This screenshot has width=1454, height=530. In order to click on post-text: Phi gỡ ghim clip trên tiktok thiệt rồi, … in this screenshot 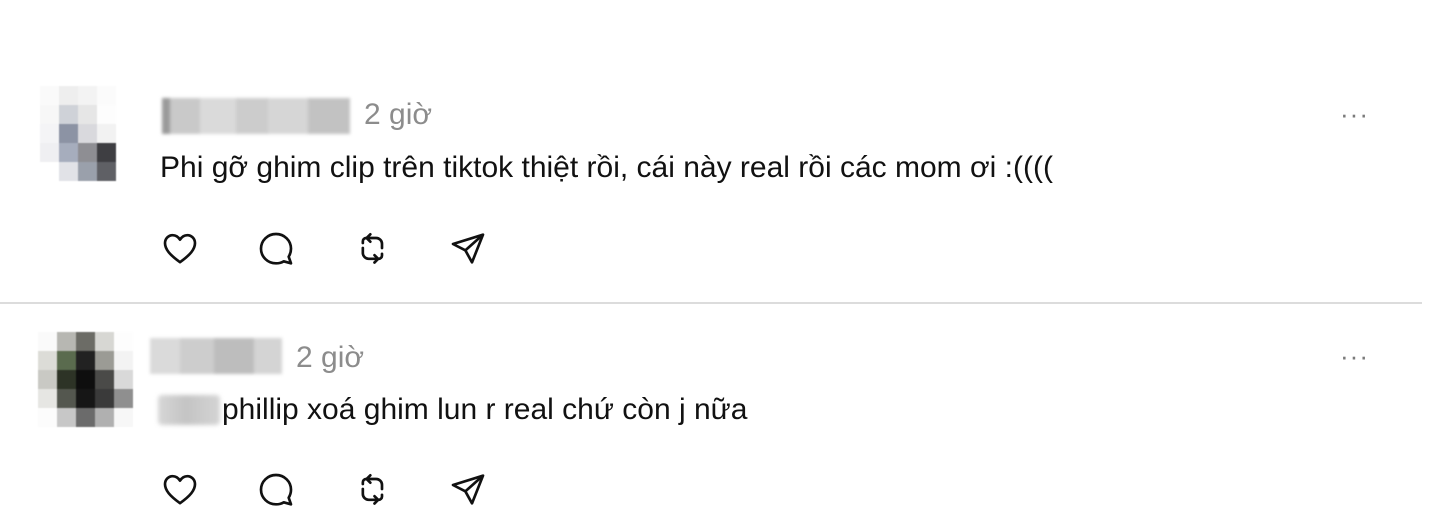, I will do `click(606, 167)`.